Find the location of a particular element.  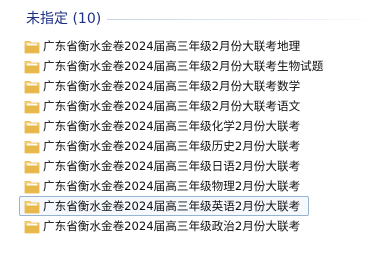

folder-item: 广东省衡水金卷2024届高三年级化学2月份大联考 is located at coordinates (164, 126).